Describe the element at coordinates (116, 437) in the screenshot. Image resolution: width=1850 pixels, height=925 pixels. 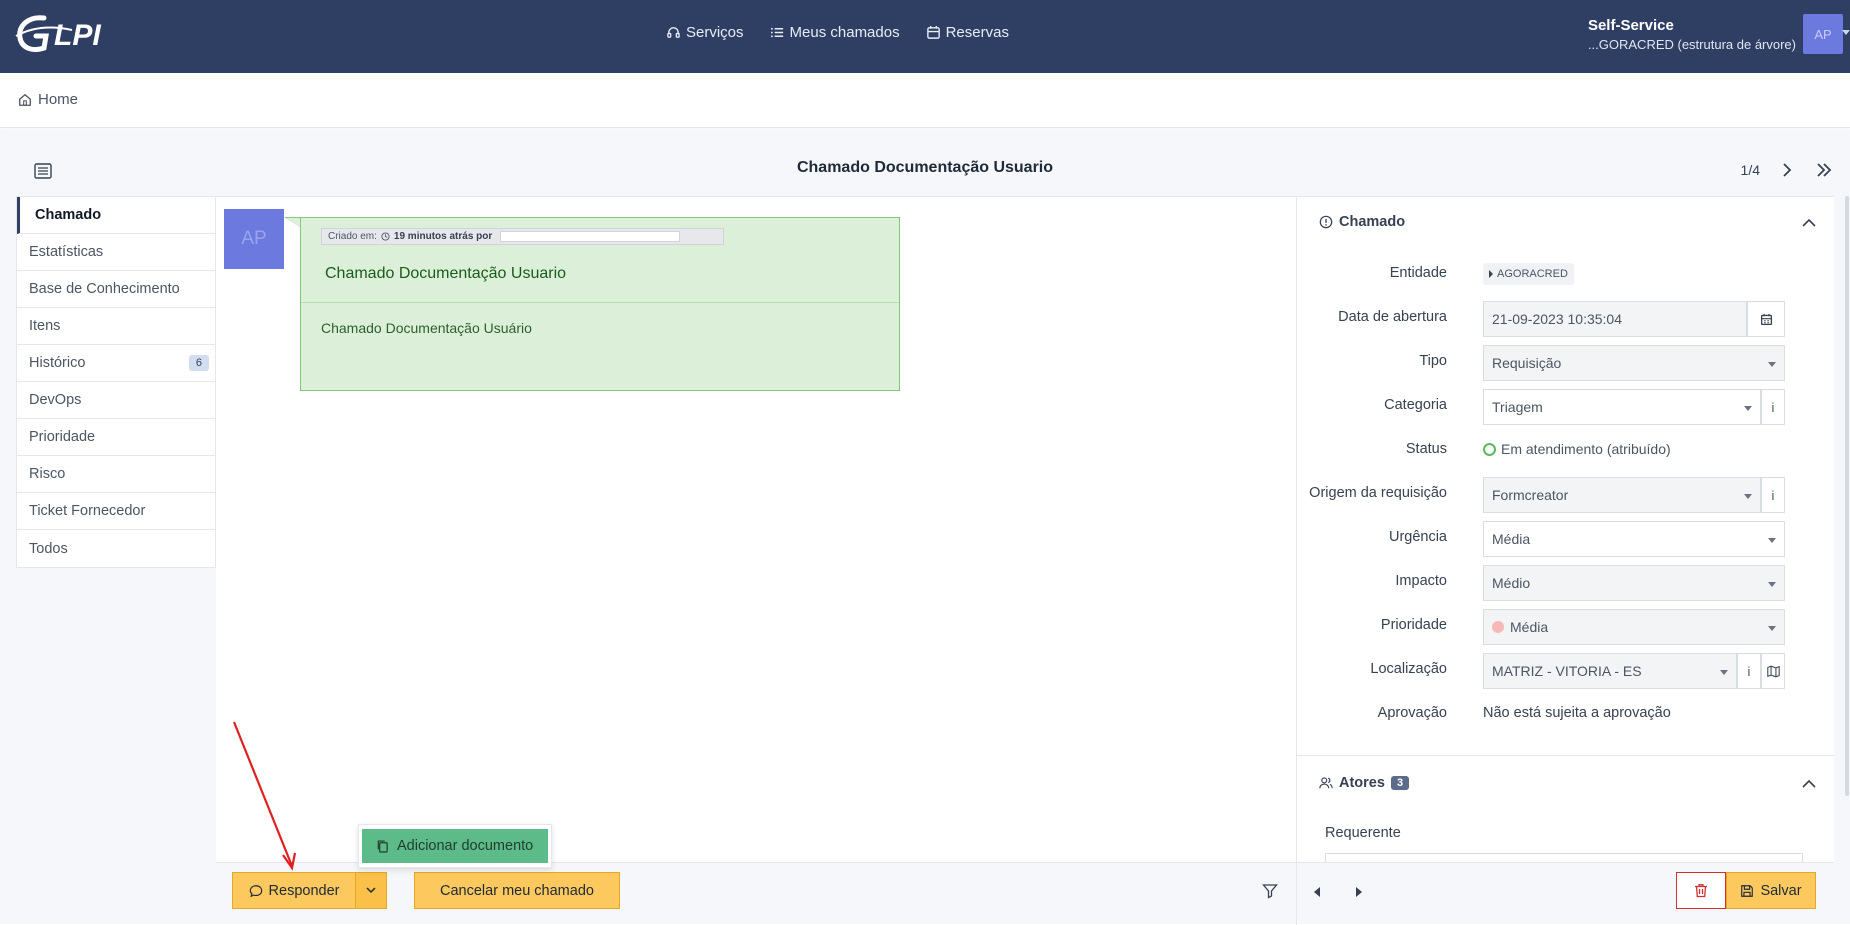
I see `tab-prioridade: Prioridade` at that location.